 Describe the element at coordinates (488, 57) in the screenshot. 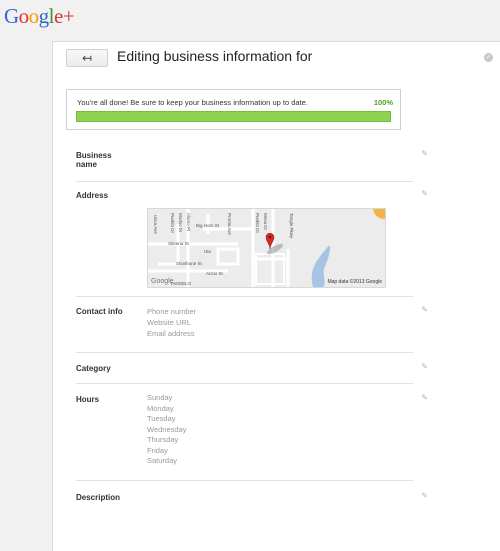

I see `close-icon: ✓` at that location.